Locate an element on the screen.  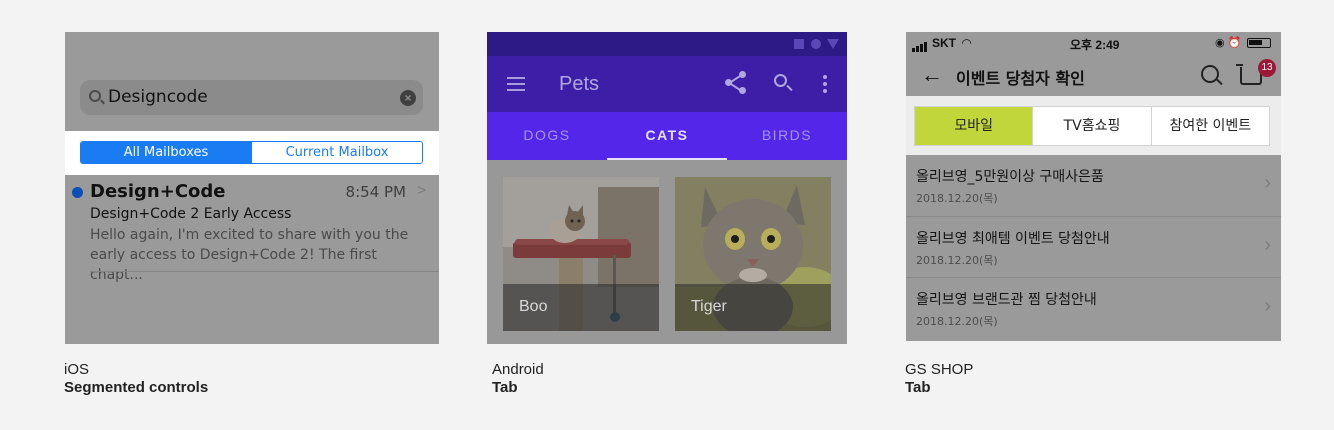
caption-component: Segmented controls is located at coordinates (136, 387).